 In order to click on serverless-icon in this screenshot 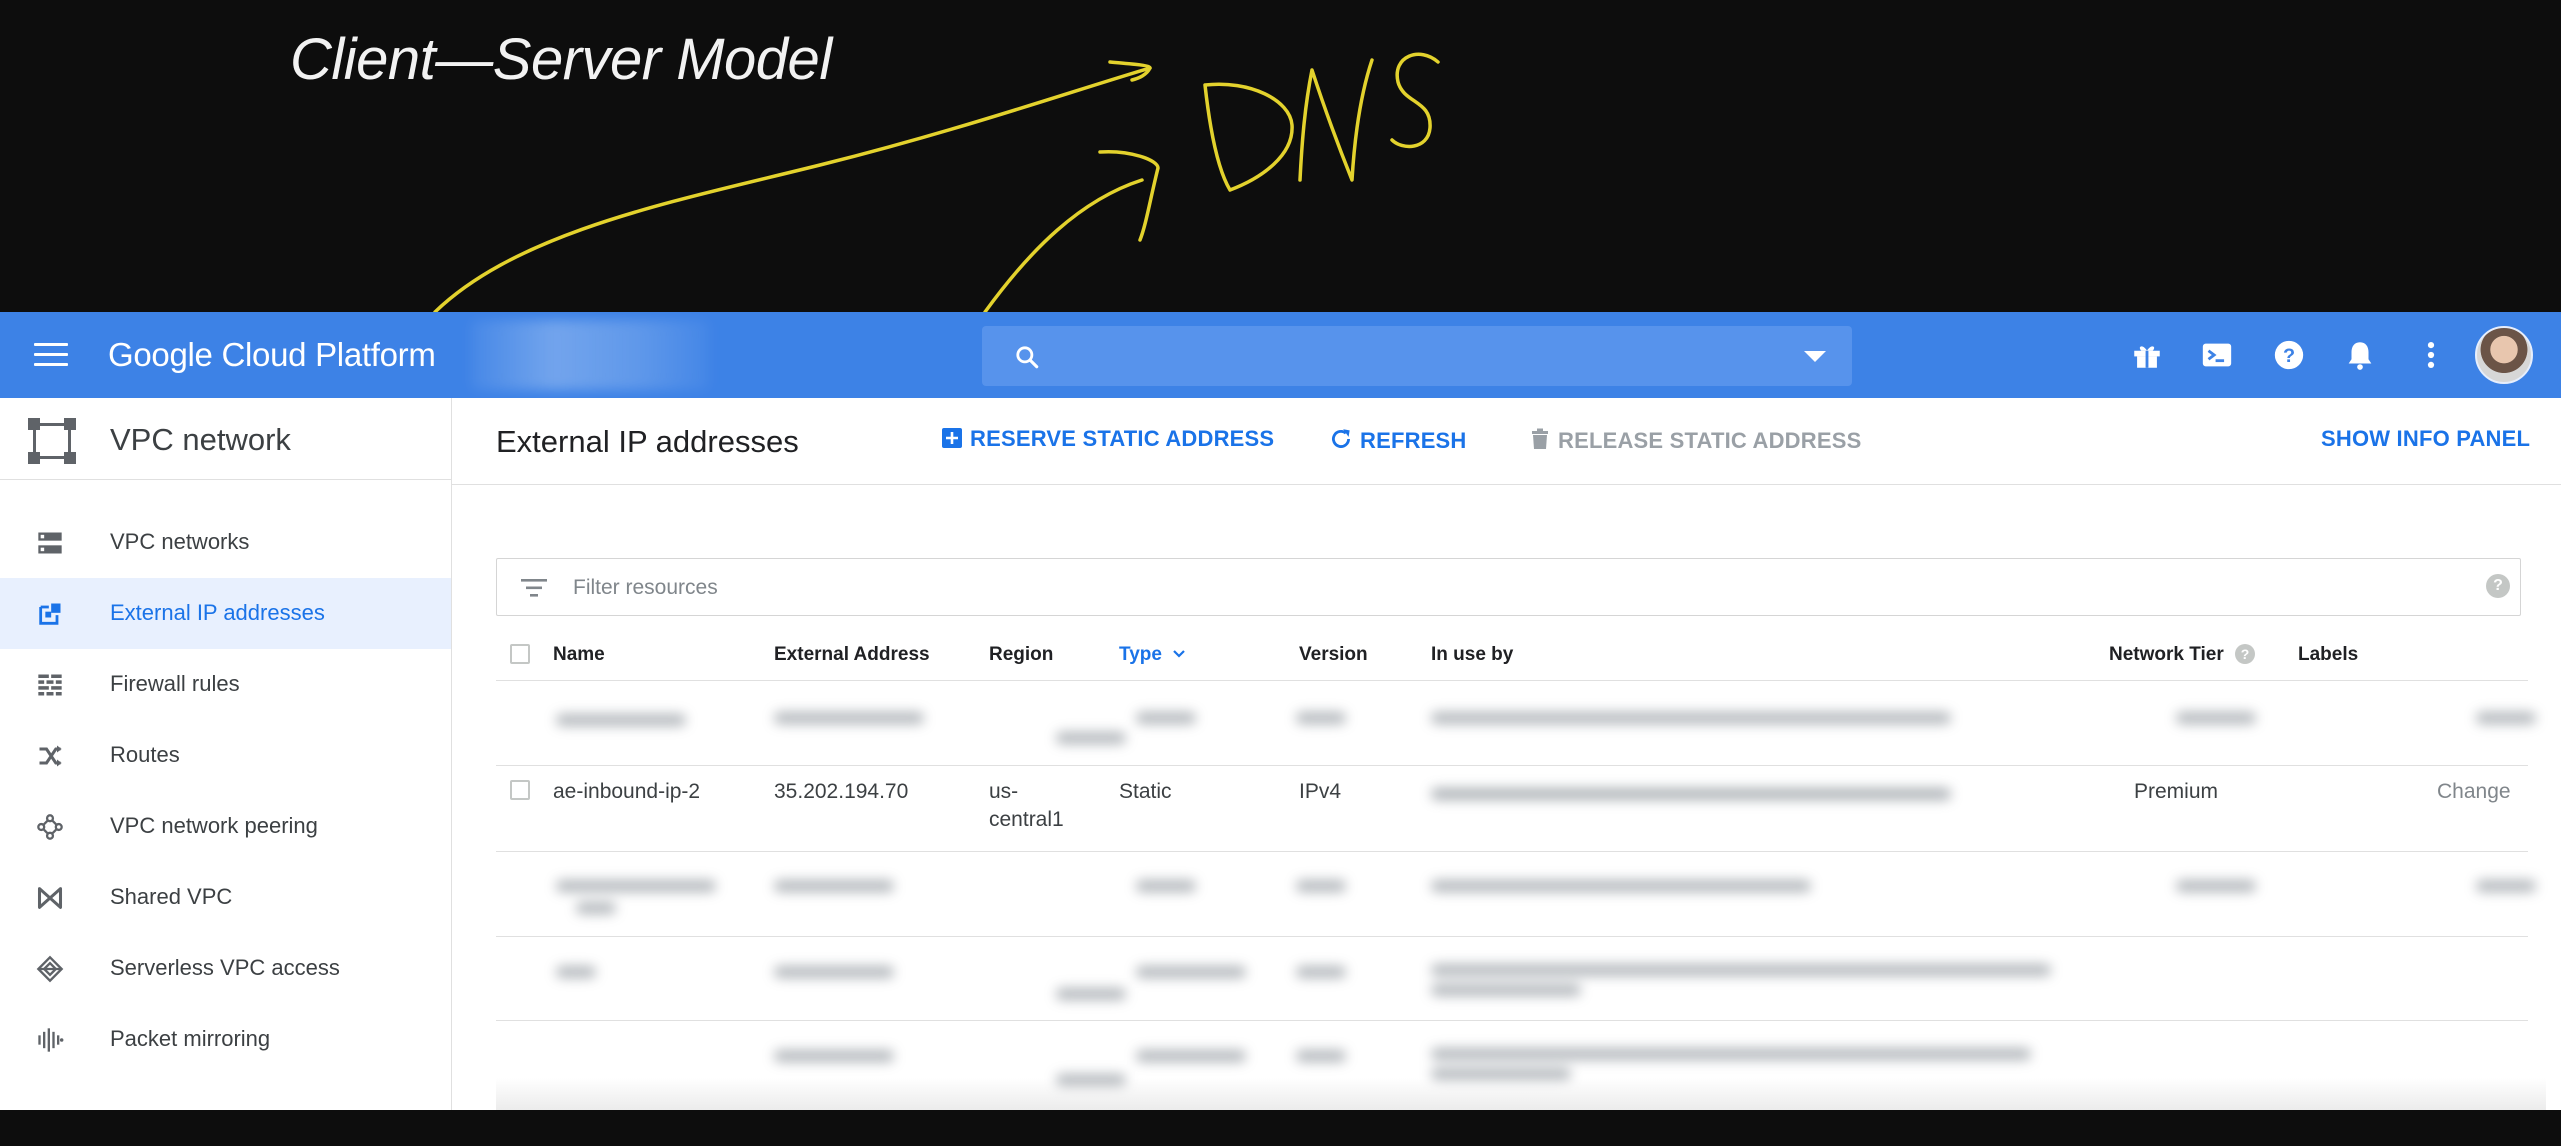, I will do `click(50, 969)`.